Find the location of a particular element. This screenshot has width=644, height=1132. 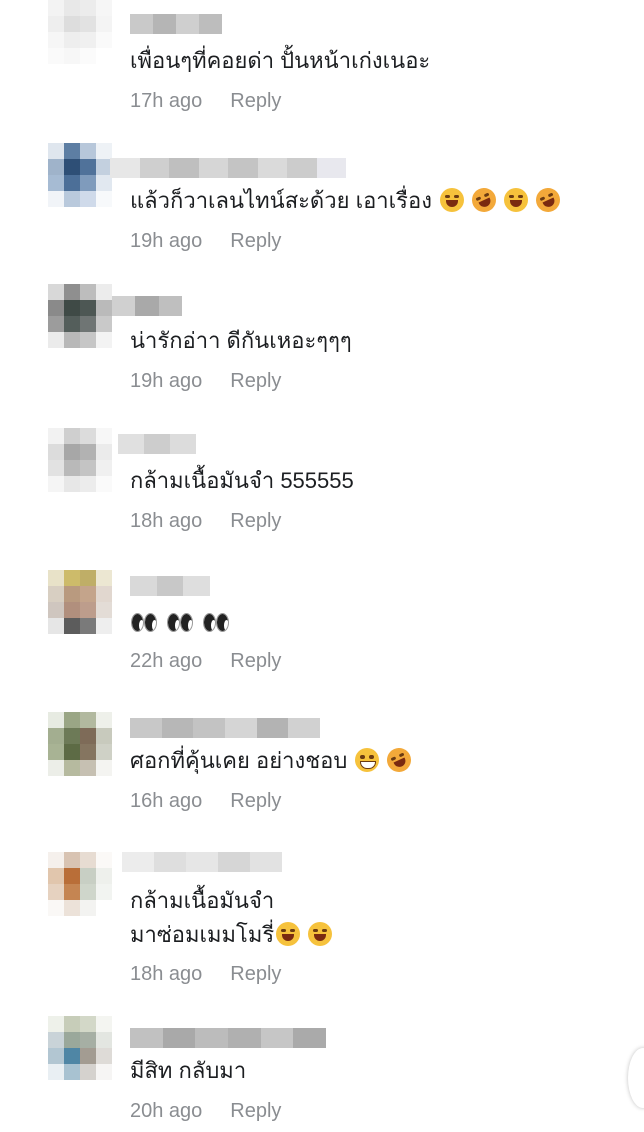

comment-text: กล้ามเนื้อมันจำ is located at coordinates (202, 900).